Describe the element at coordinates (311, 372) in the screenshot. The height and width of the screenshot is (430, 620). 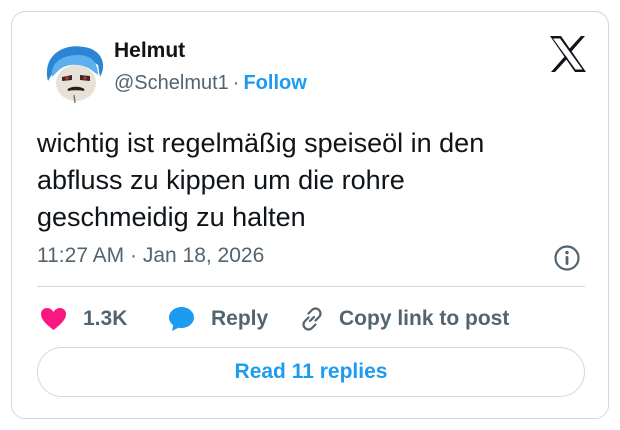
I see `read-replies-button: Read 11 replies` at that location.